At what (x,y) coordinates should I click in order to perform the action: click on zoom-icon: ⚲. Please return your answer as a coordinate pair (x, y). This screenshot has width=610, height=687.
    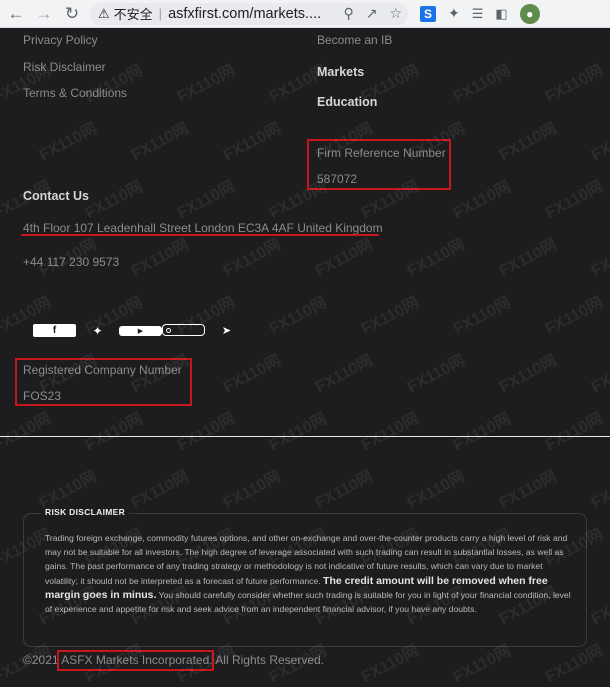
    Looking at the image, I should click on (348, 13).